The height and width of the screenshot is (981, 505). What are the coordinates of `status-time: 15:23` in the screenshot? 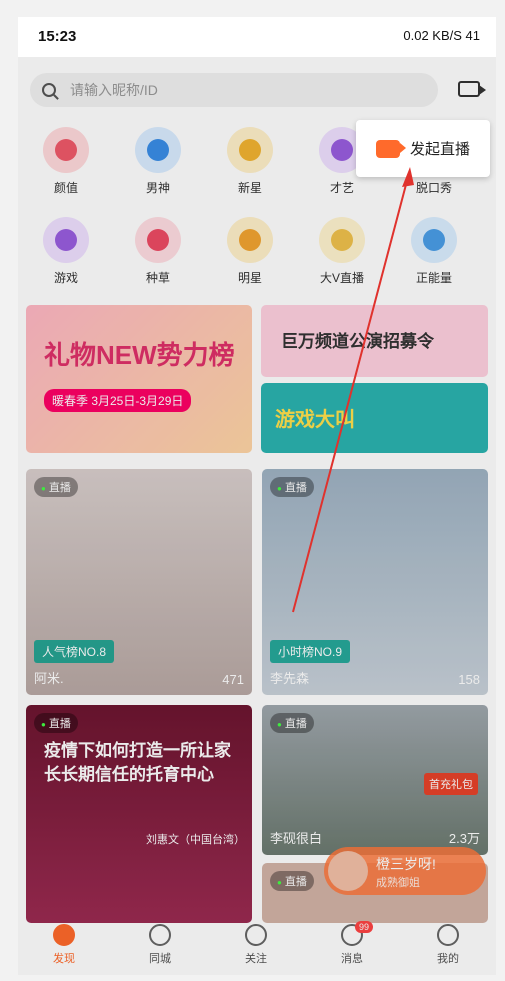 It's located at (57, 36).